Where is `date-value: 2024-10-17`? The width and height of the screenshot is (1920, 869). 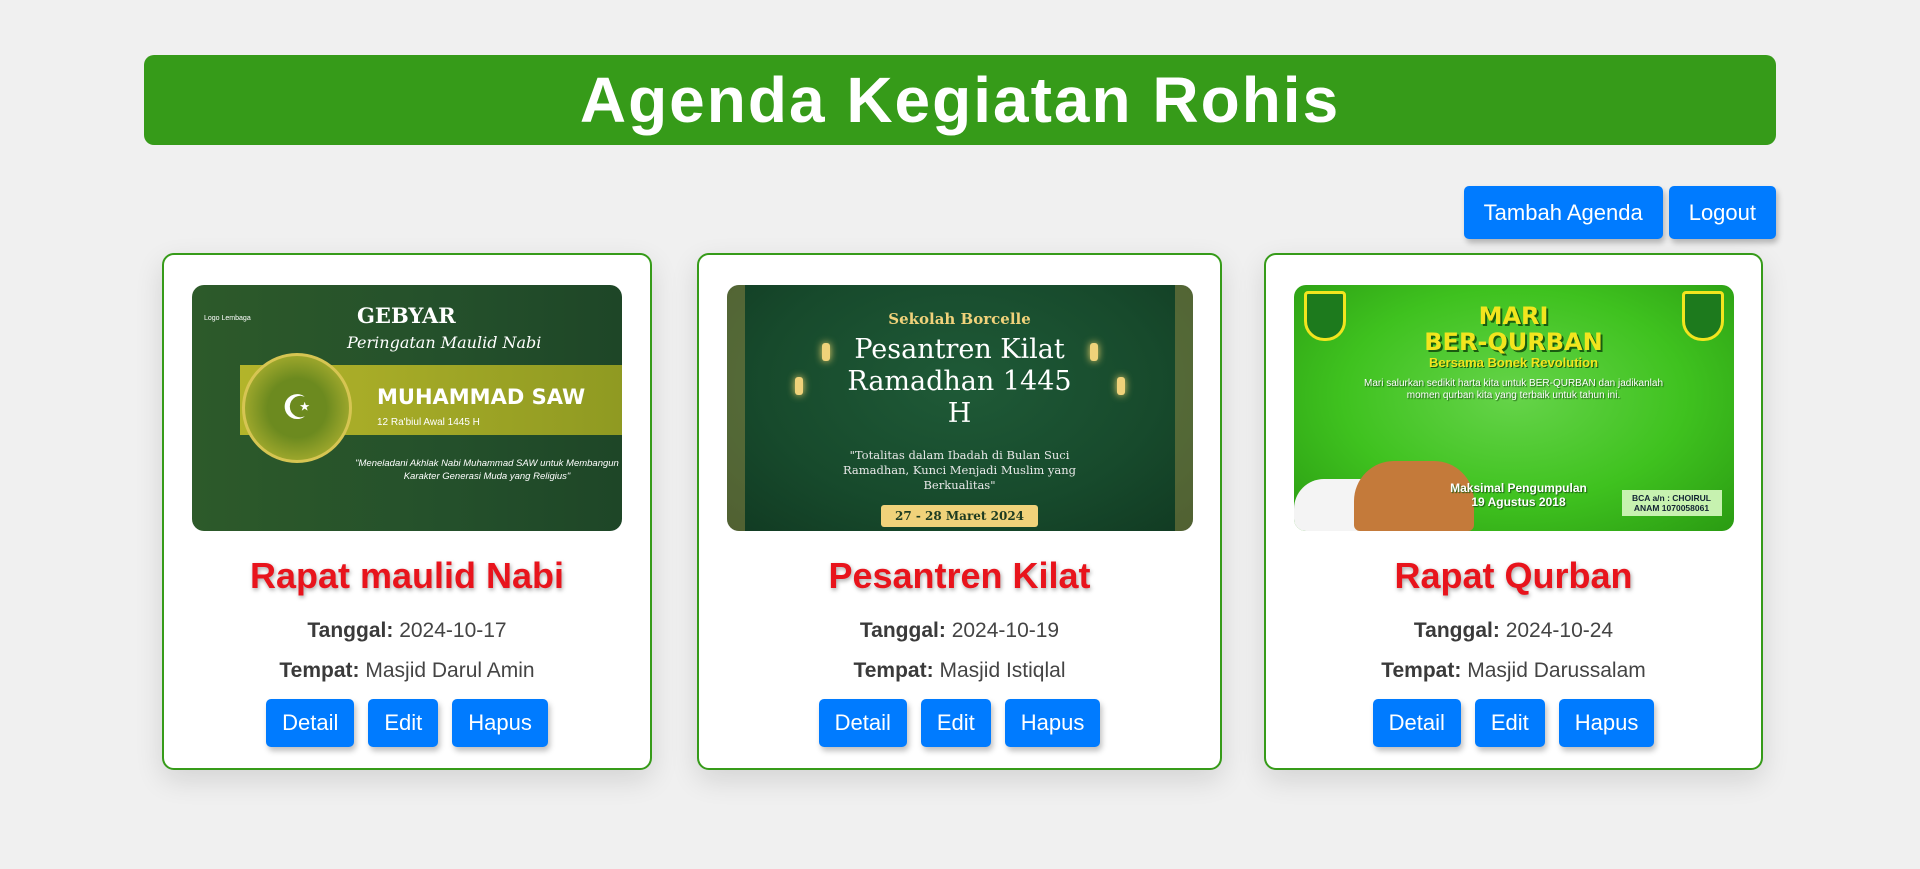
date-value: 2024-10-17 is located at coordinates (453, 630).